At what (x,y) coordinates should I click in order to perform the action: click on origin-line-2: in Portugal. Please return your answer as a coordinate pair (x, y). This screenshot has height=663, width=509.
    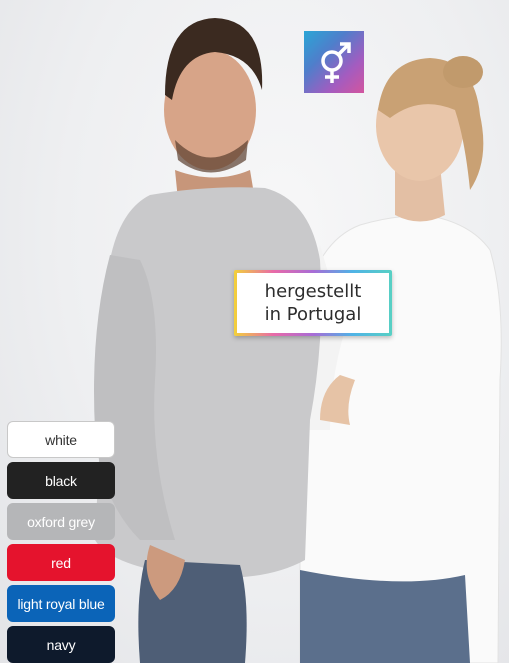
    Looking at the image, I should click on (313, 314).